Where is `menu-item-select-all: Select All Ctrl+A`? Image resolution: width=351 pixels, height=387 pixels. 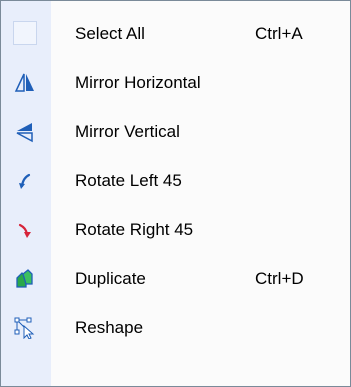
menu-item-select-all: Select All Ctrl+A is located at coordinates (175, 33).